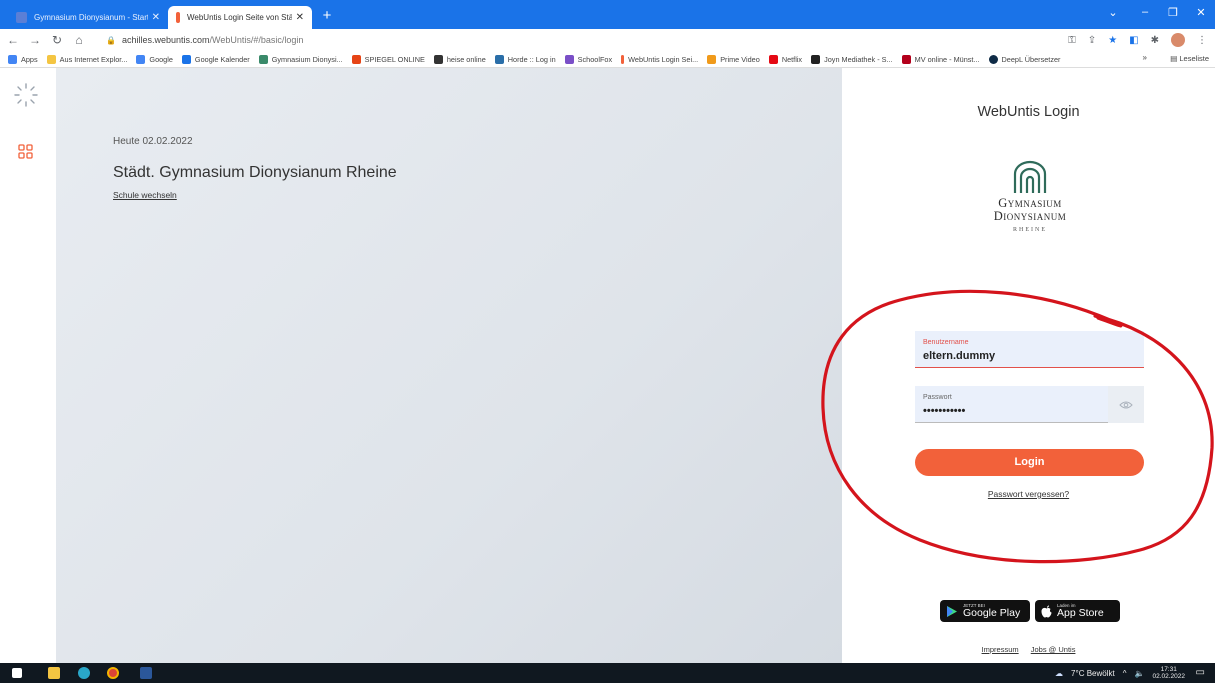 Image resolution: width=1215 pixels, height=683 pixels. I want to click on maximize-icon: ❐, so click(1173, 12).